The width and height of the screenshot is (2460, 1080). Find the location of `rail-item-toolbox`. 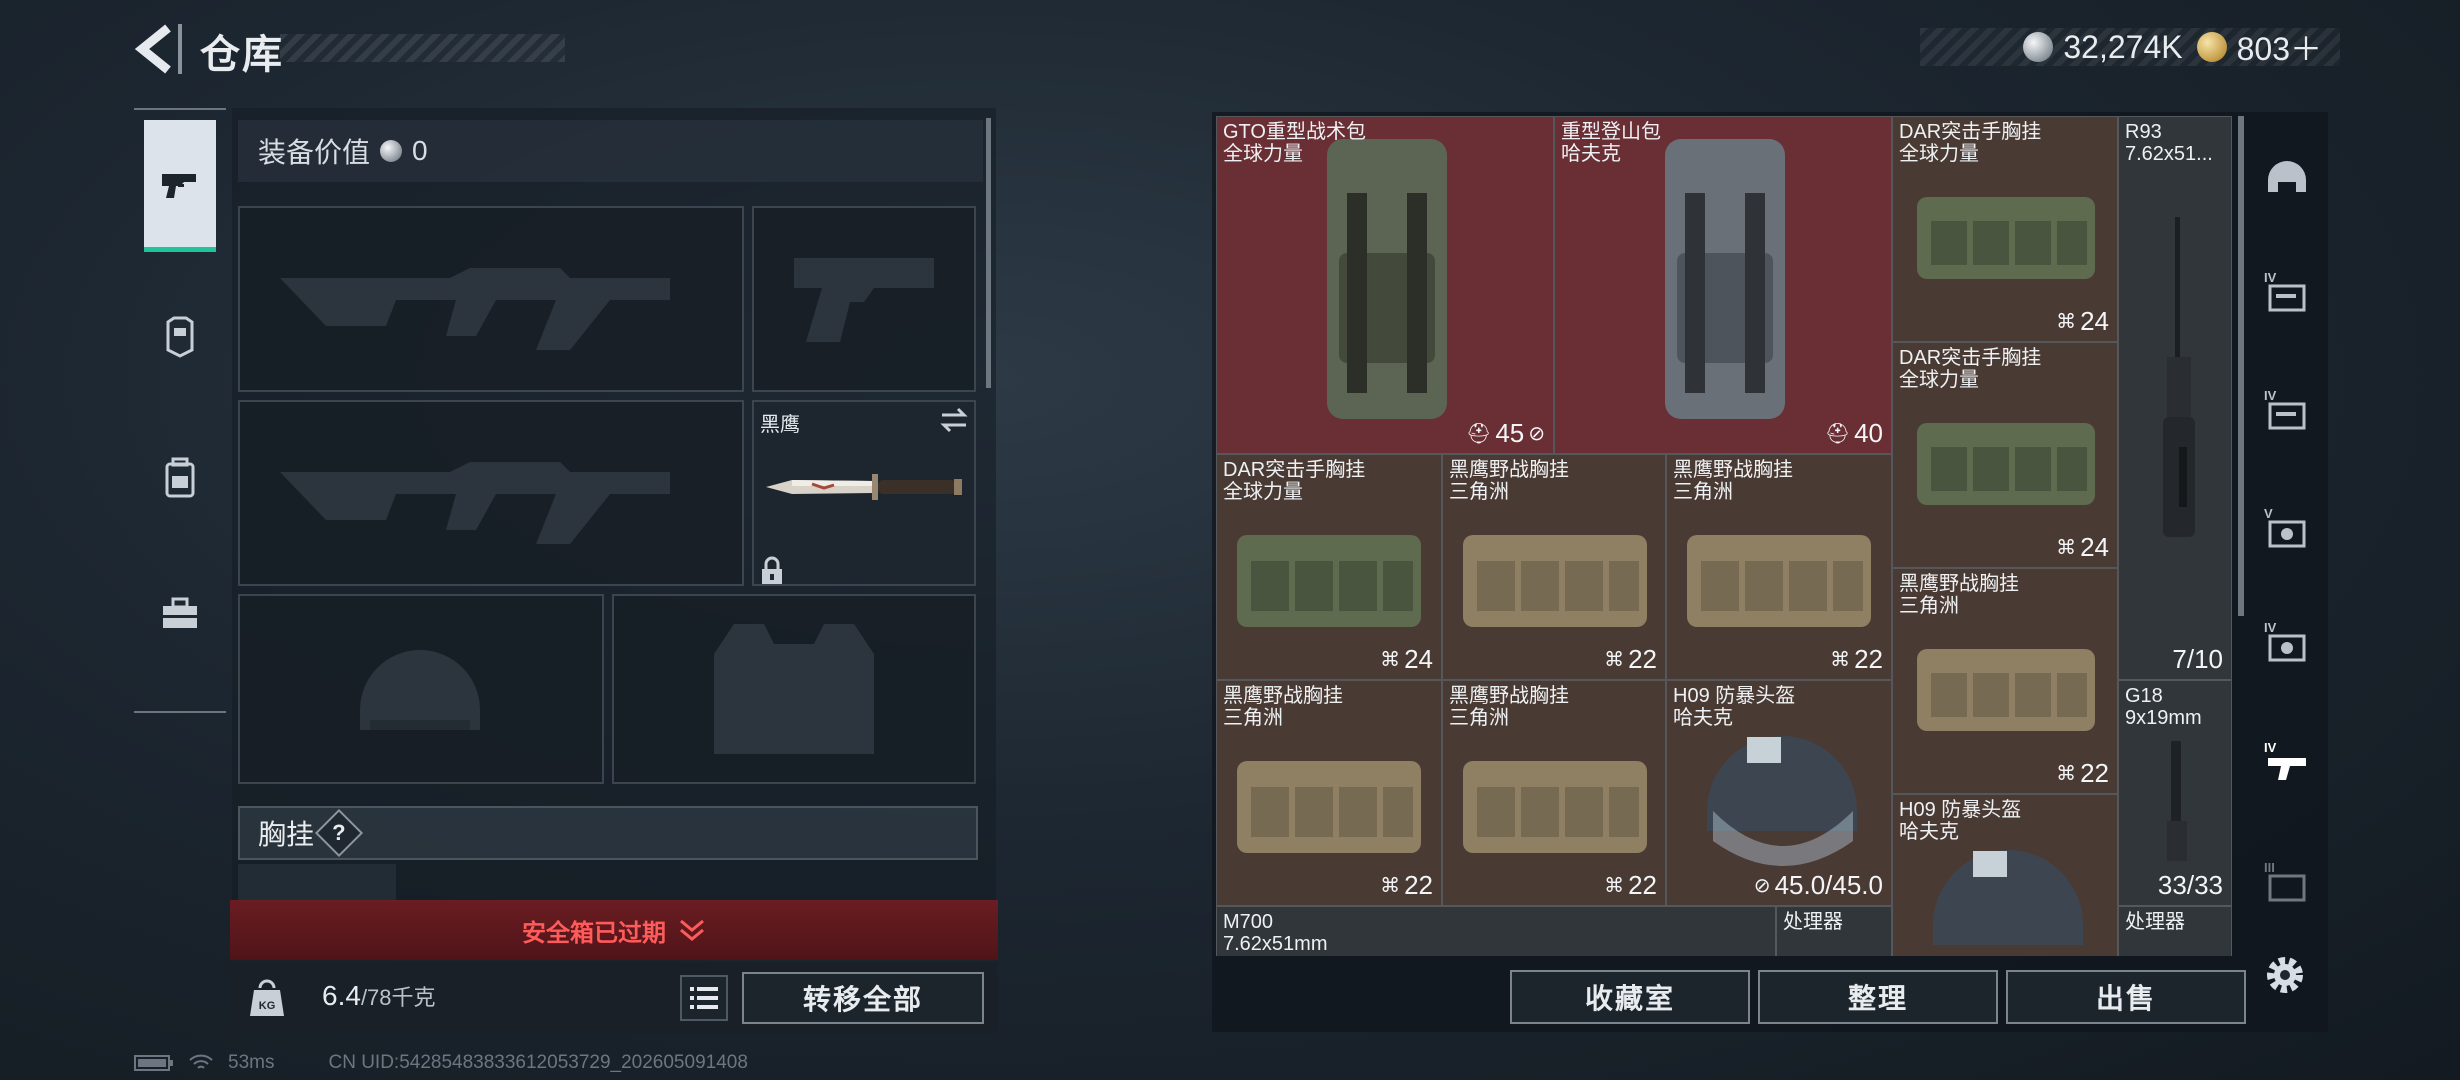

rail-item-toolbox is located at coordinates (180, 614).